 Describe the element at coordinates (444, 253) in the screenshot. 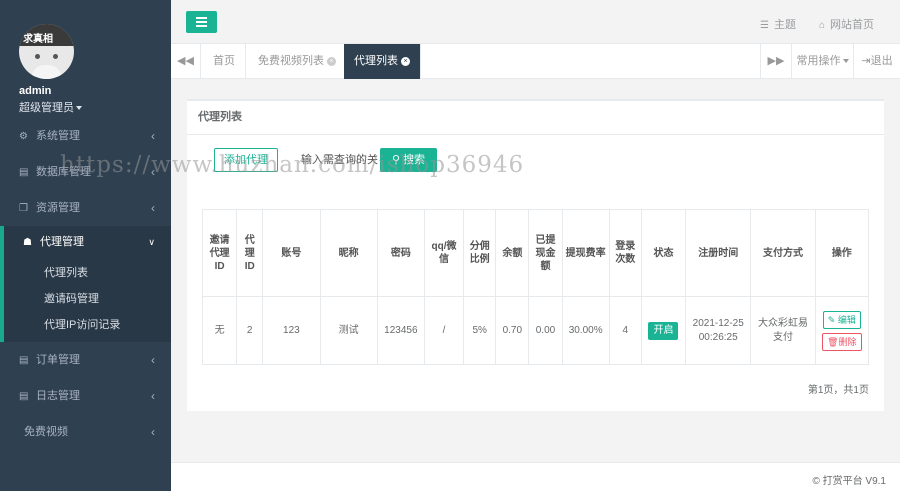

I see `col-header: qq/微信` at that location.